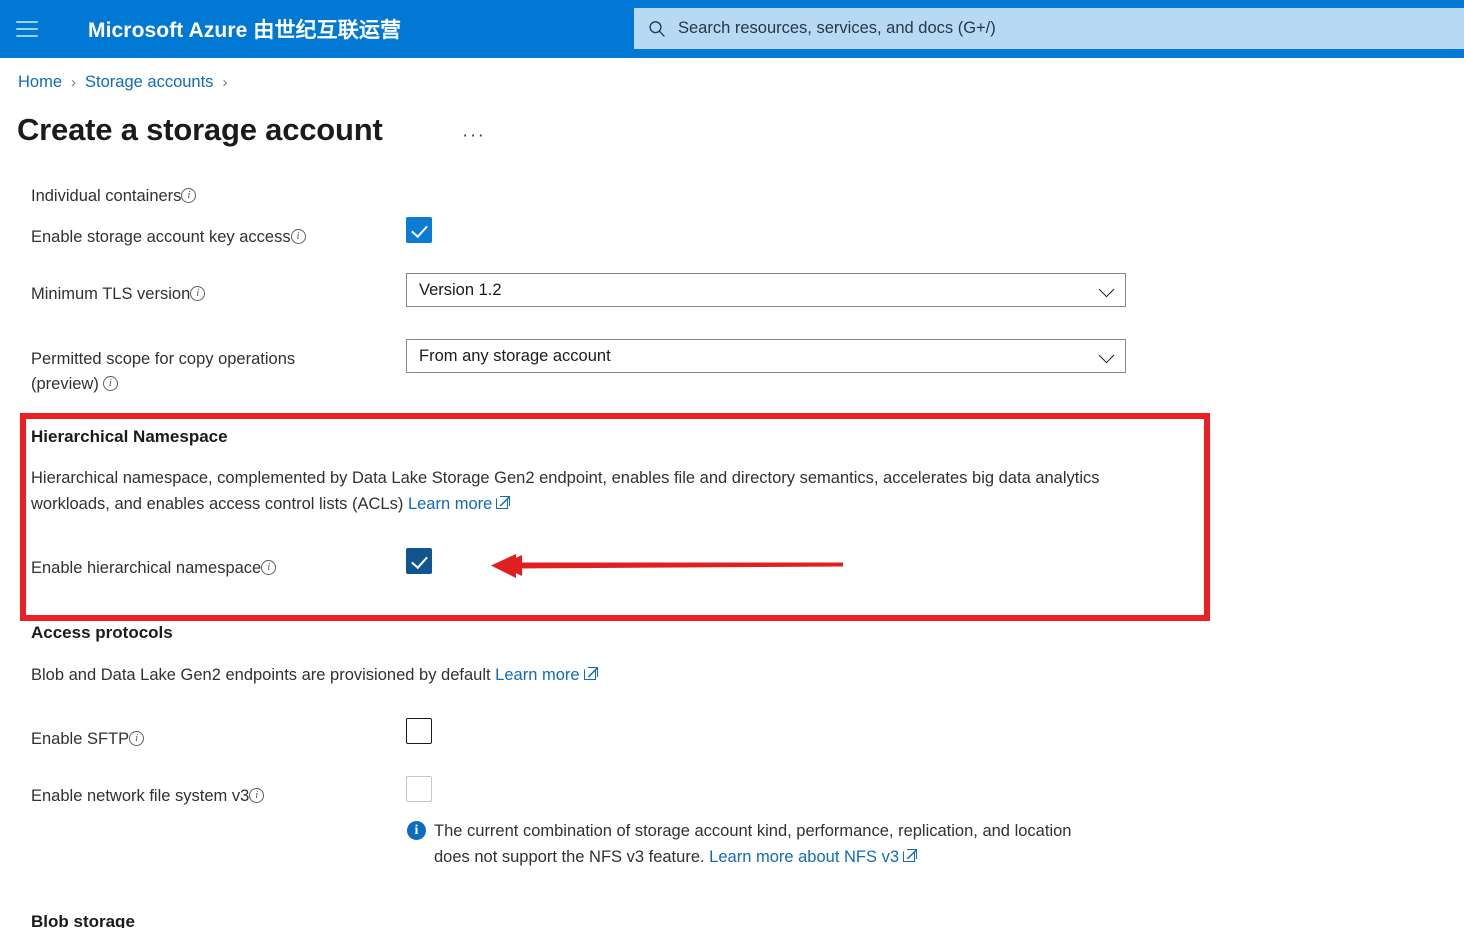  I want to click on minimum-tls-version-label: Minimum TLS version, so click(111, 294).